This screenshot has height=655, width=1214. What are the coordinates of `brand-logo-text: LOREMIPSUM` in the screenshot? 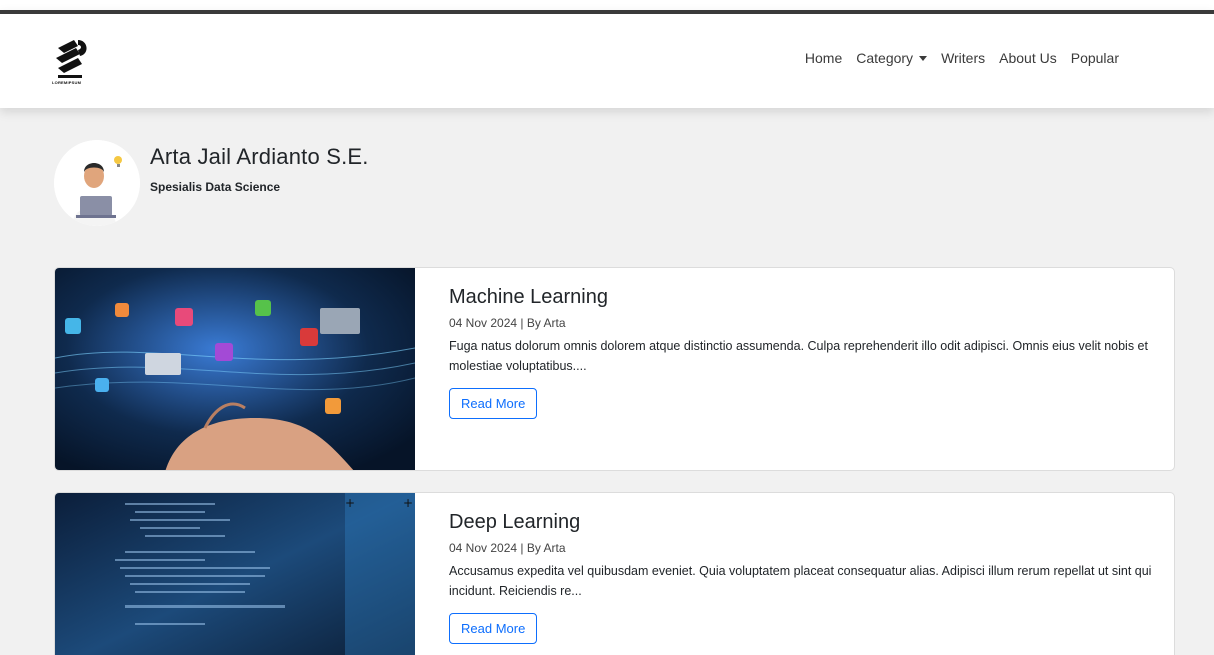 It's located at (67, 82).